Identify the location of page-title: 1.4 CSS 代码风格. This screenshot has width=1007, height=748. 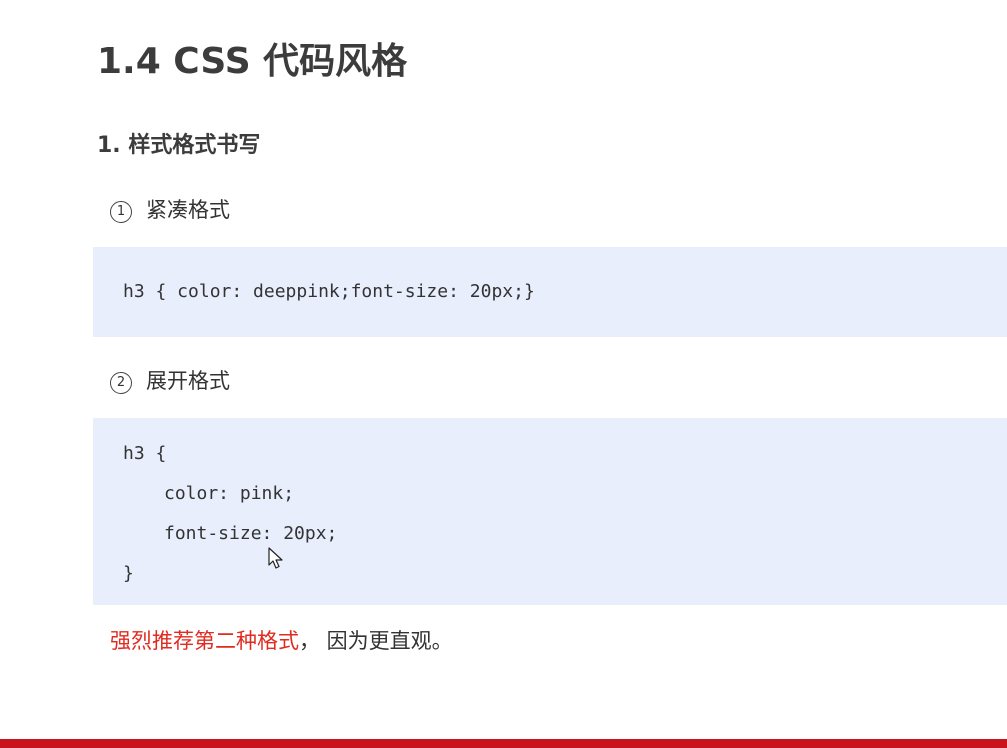
(252, 61).